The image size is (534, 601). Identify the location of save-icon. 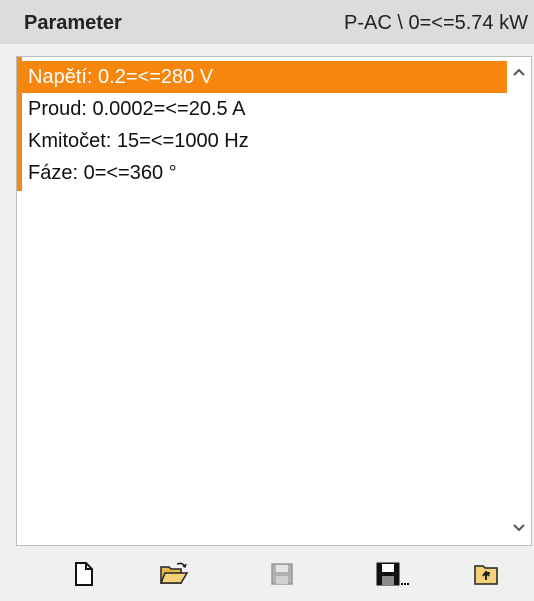
(282, 576).